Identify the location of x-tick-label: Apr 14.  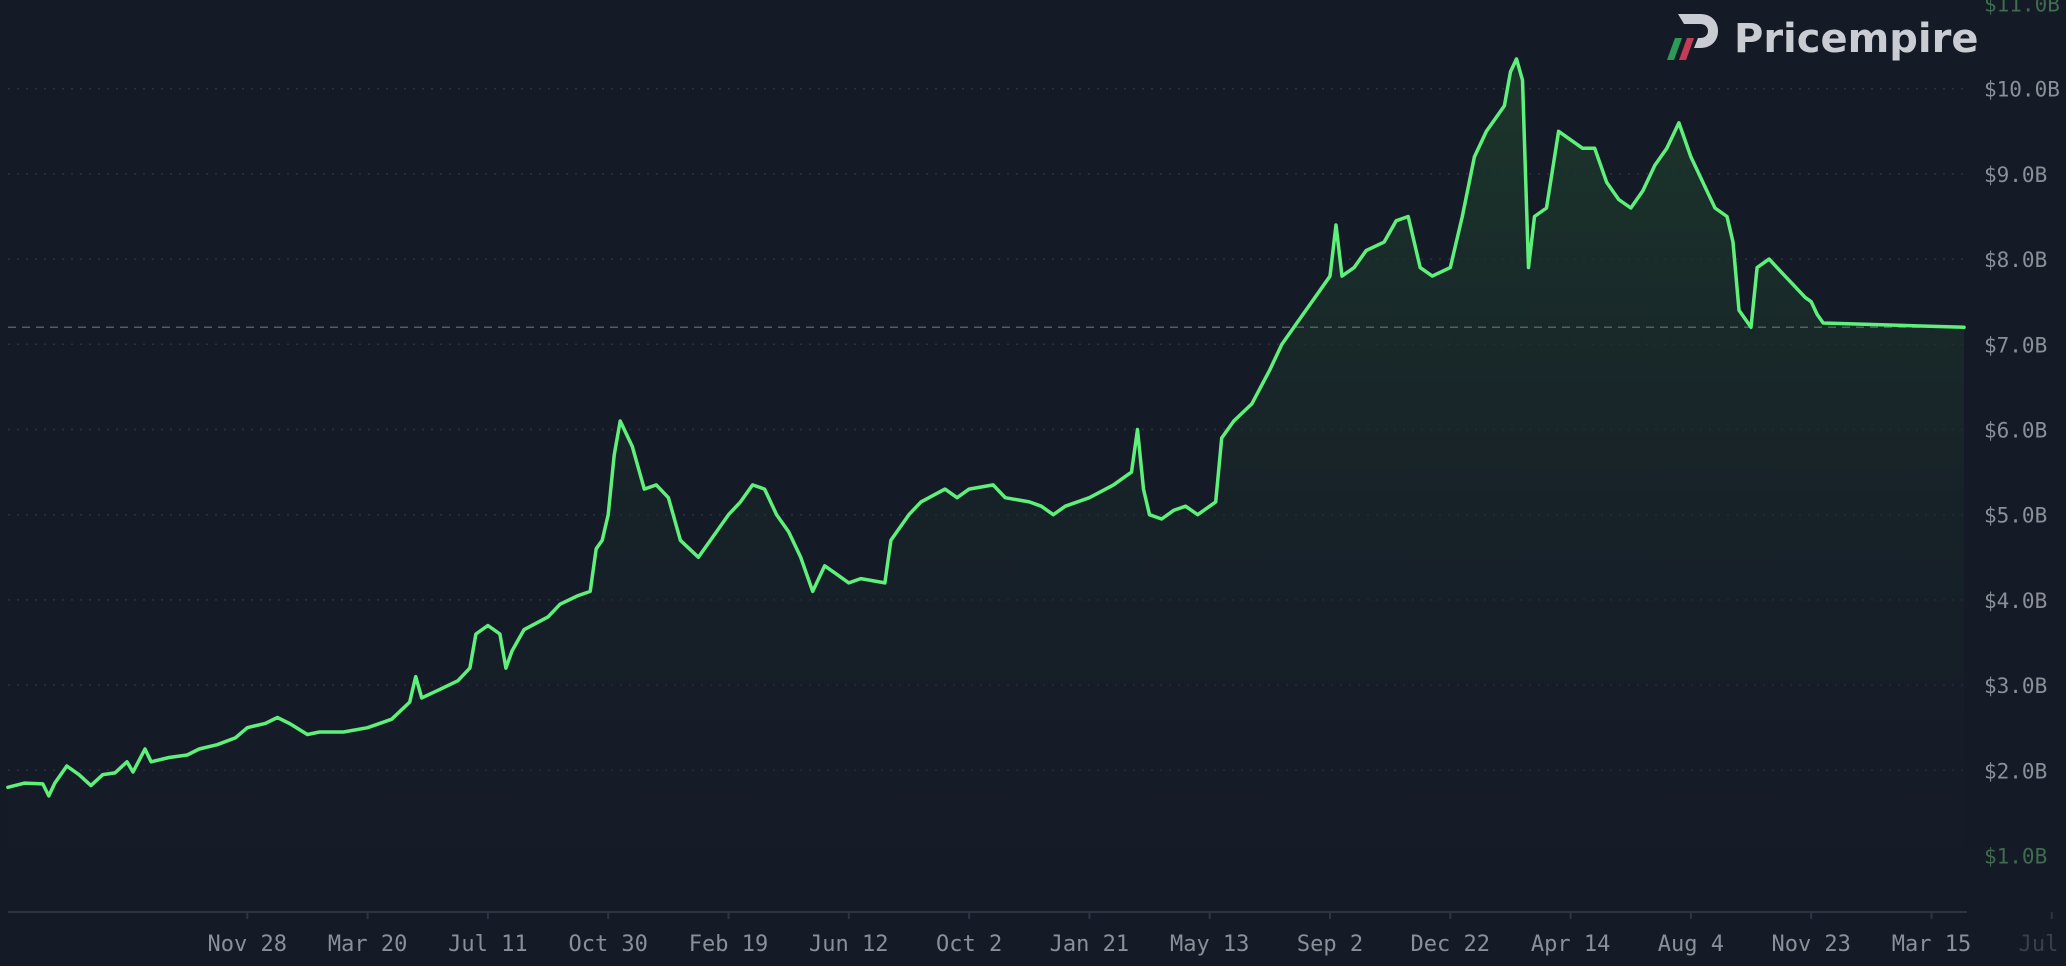
(1570, 944).